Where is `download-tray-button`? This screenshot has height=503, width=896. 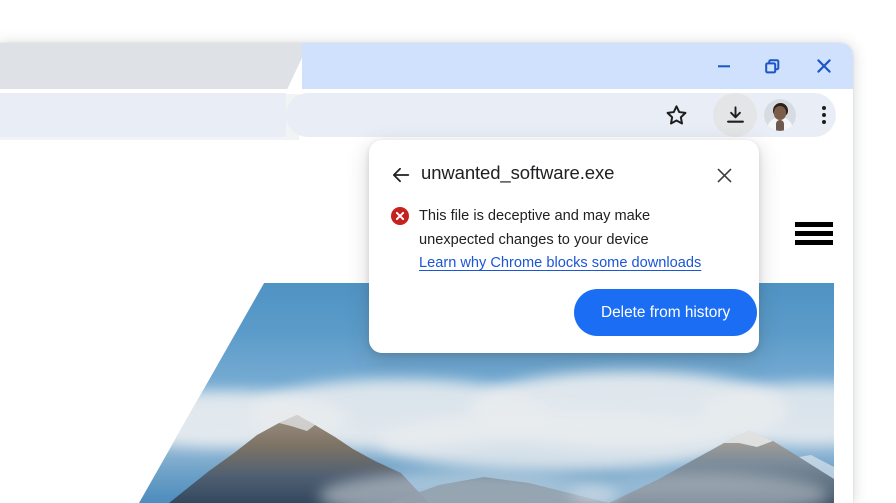 download-tray-button is located at coordinates (735, 115).